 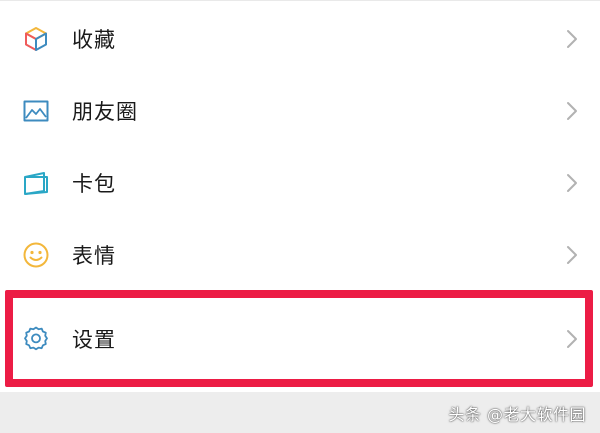 What do you see at coordinates (36, 255) in the screenshot?
I see `smiley-icon` at bounding box center [36, 255].